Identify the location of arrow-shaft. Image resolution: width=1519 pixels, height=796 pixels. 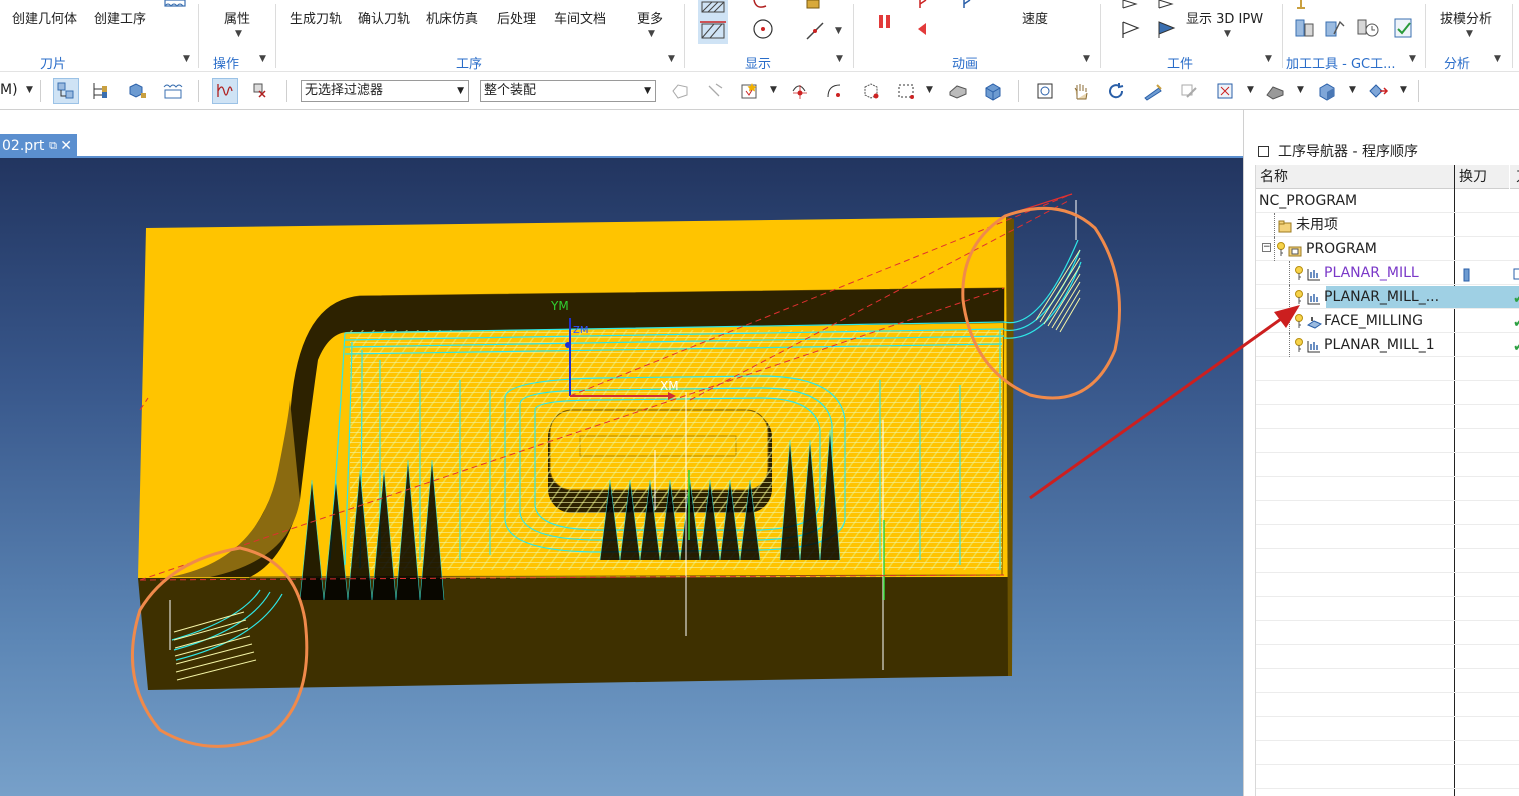
(1159, 406).